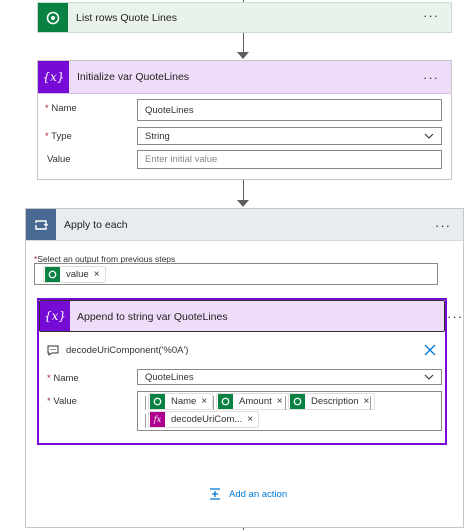 The height and width of the screenshot is (530, 470). Describe the element at coordinates (126, 18) in the screenshot. I see `step-title: List rows Quote Lines` at that location.